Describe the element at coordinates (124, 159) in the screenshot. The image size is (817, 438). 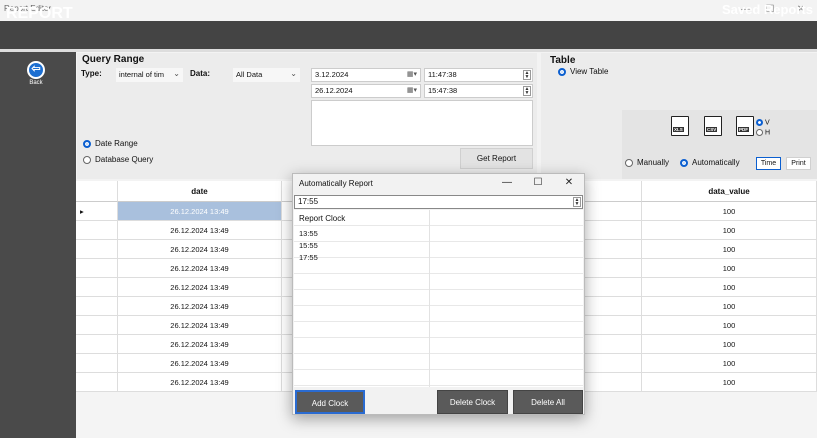
I see `database-query-label: Database Query` at that location.